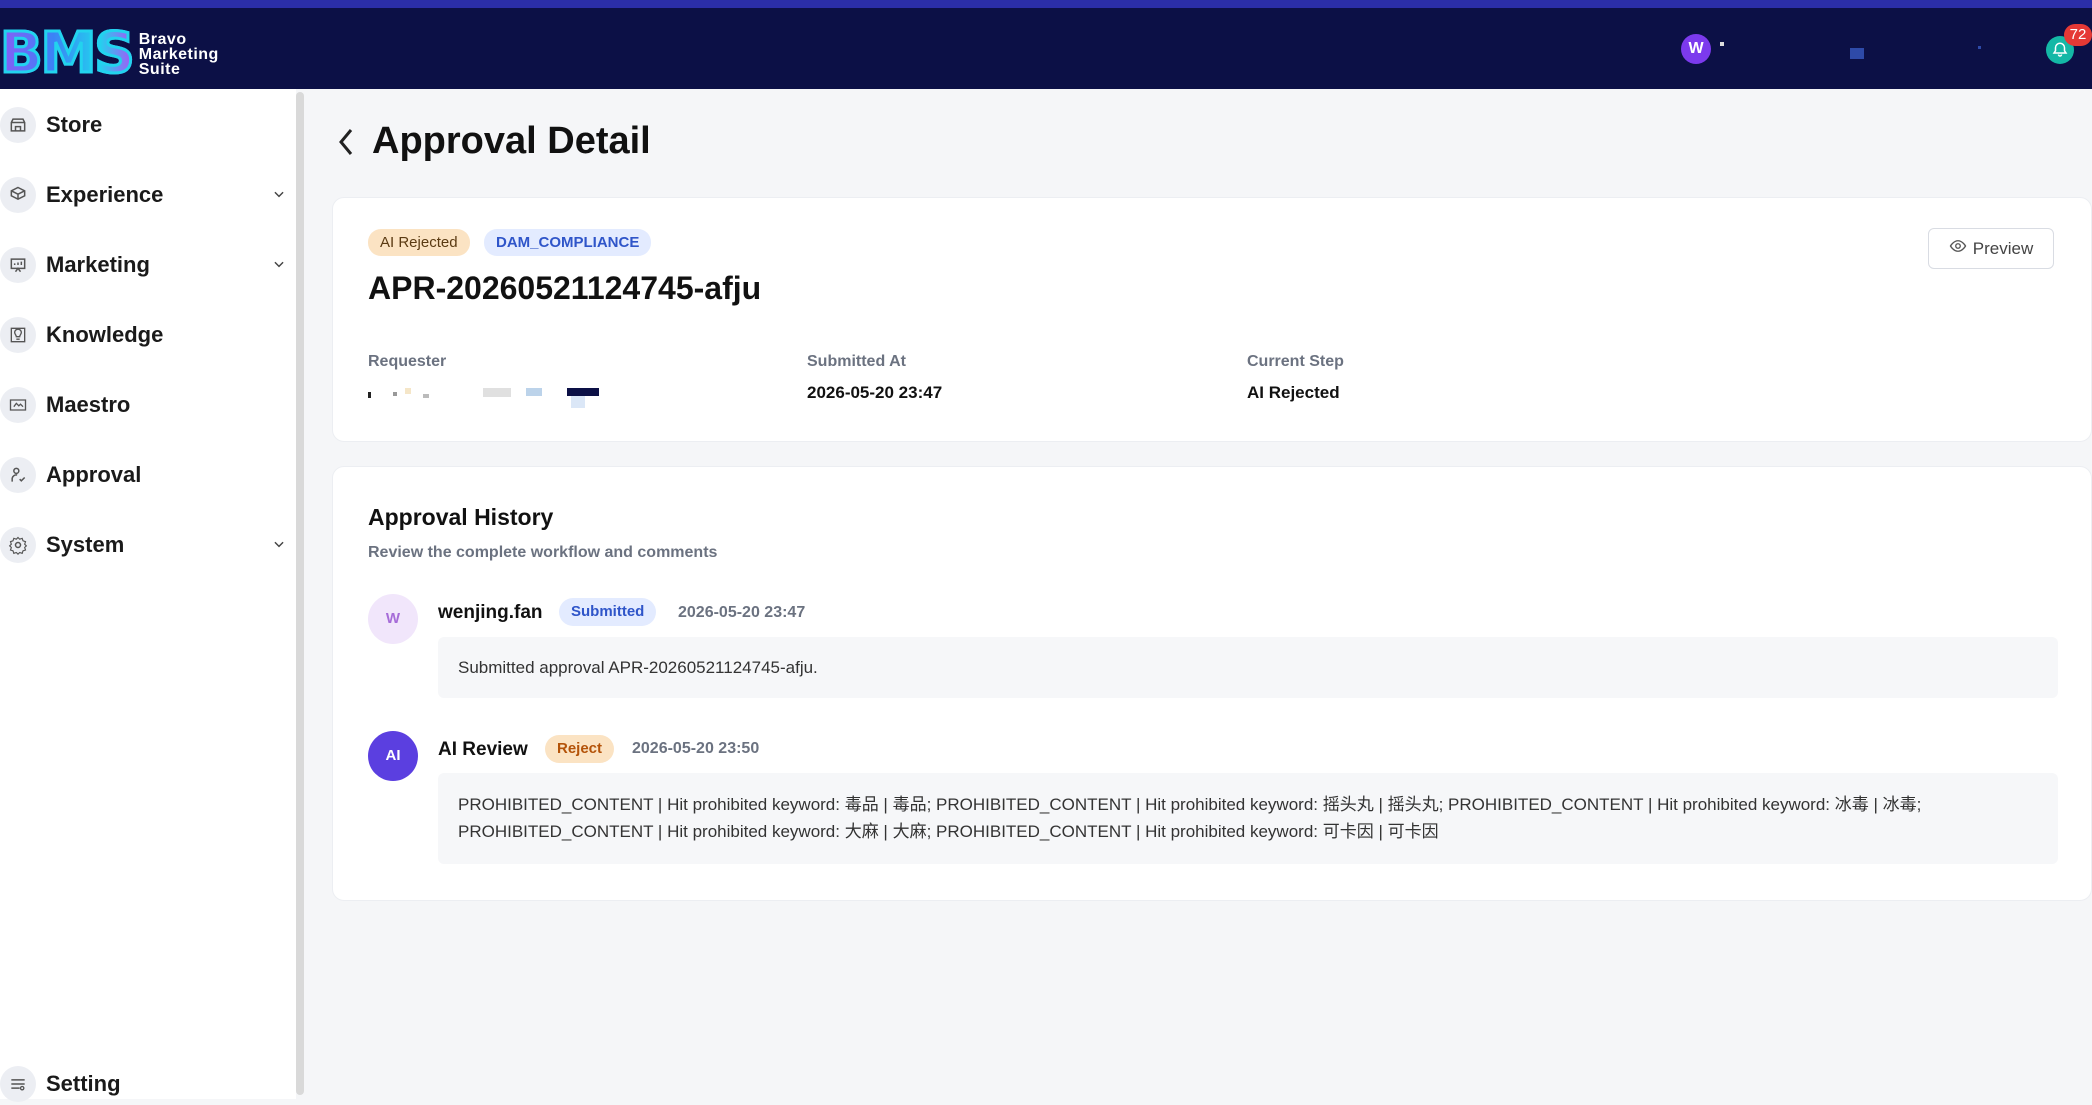  Describe the element at coordinates (483, 749) in the screenshot. I see `entry-author: AI Review` at that location.